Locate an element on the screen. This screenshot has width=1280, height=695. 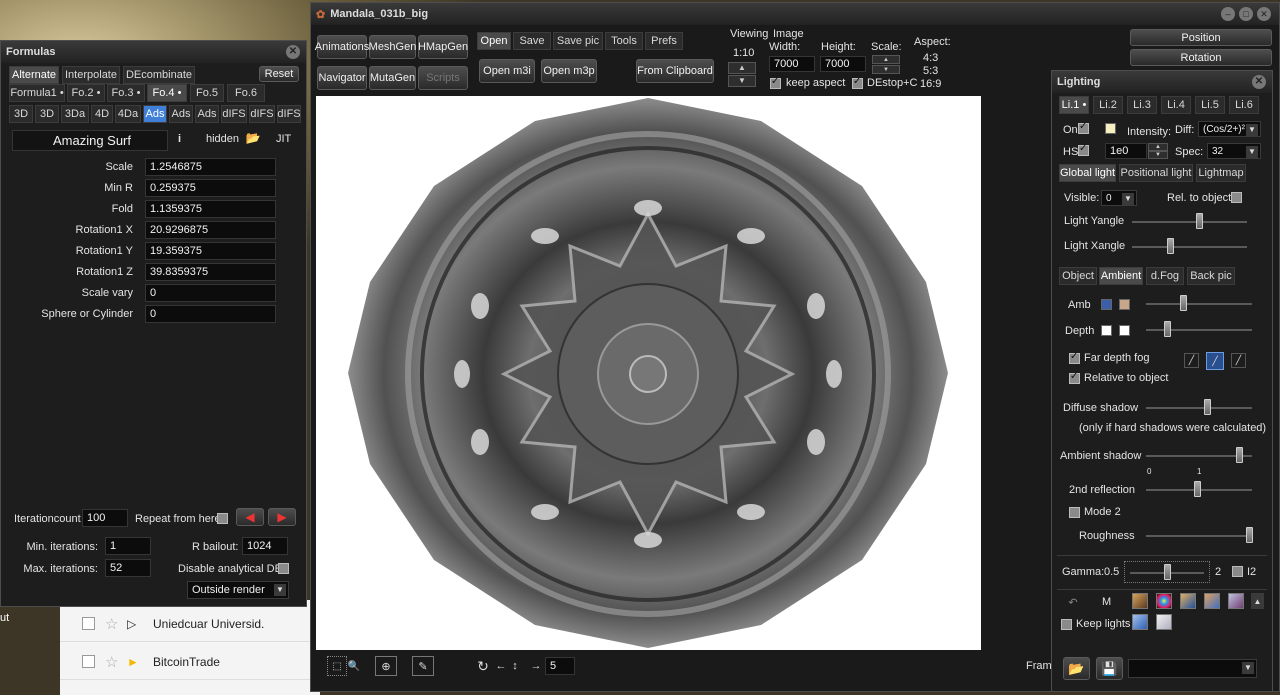
jit-label: JIT is located at coordinates (283, 139).